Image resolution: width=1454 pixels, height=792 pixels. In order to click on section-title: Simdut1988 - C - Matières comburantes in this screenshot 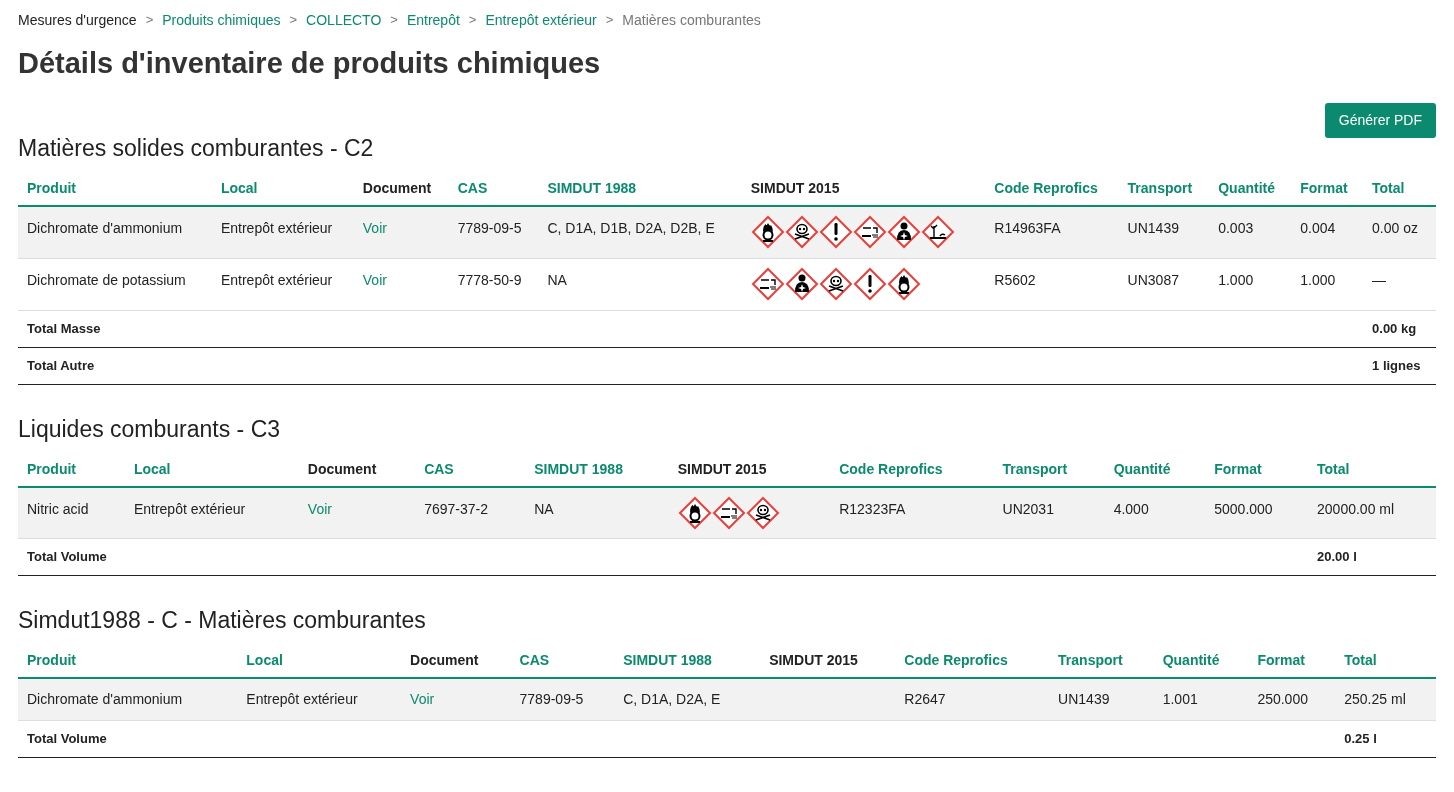, I will do `click(222, 620)`.